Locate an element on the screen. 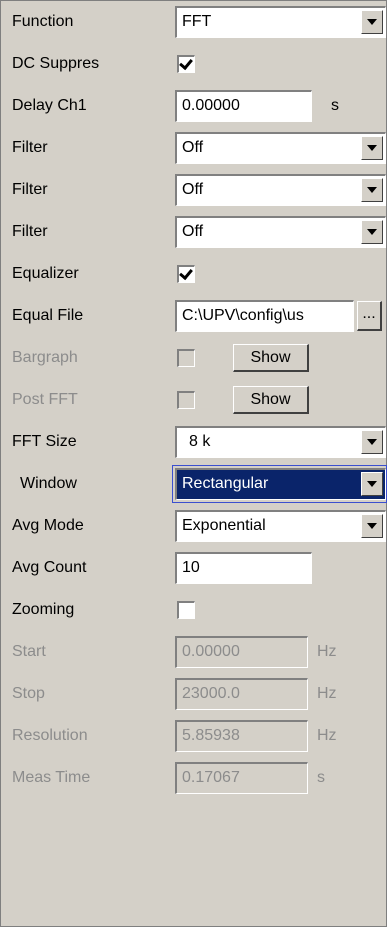 The width and height of the screenshot is (389, 934). row-zooming: Zooming is located at coordinates (194, 610).